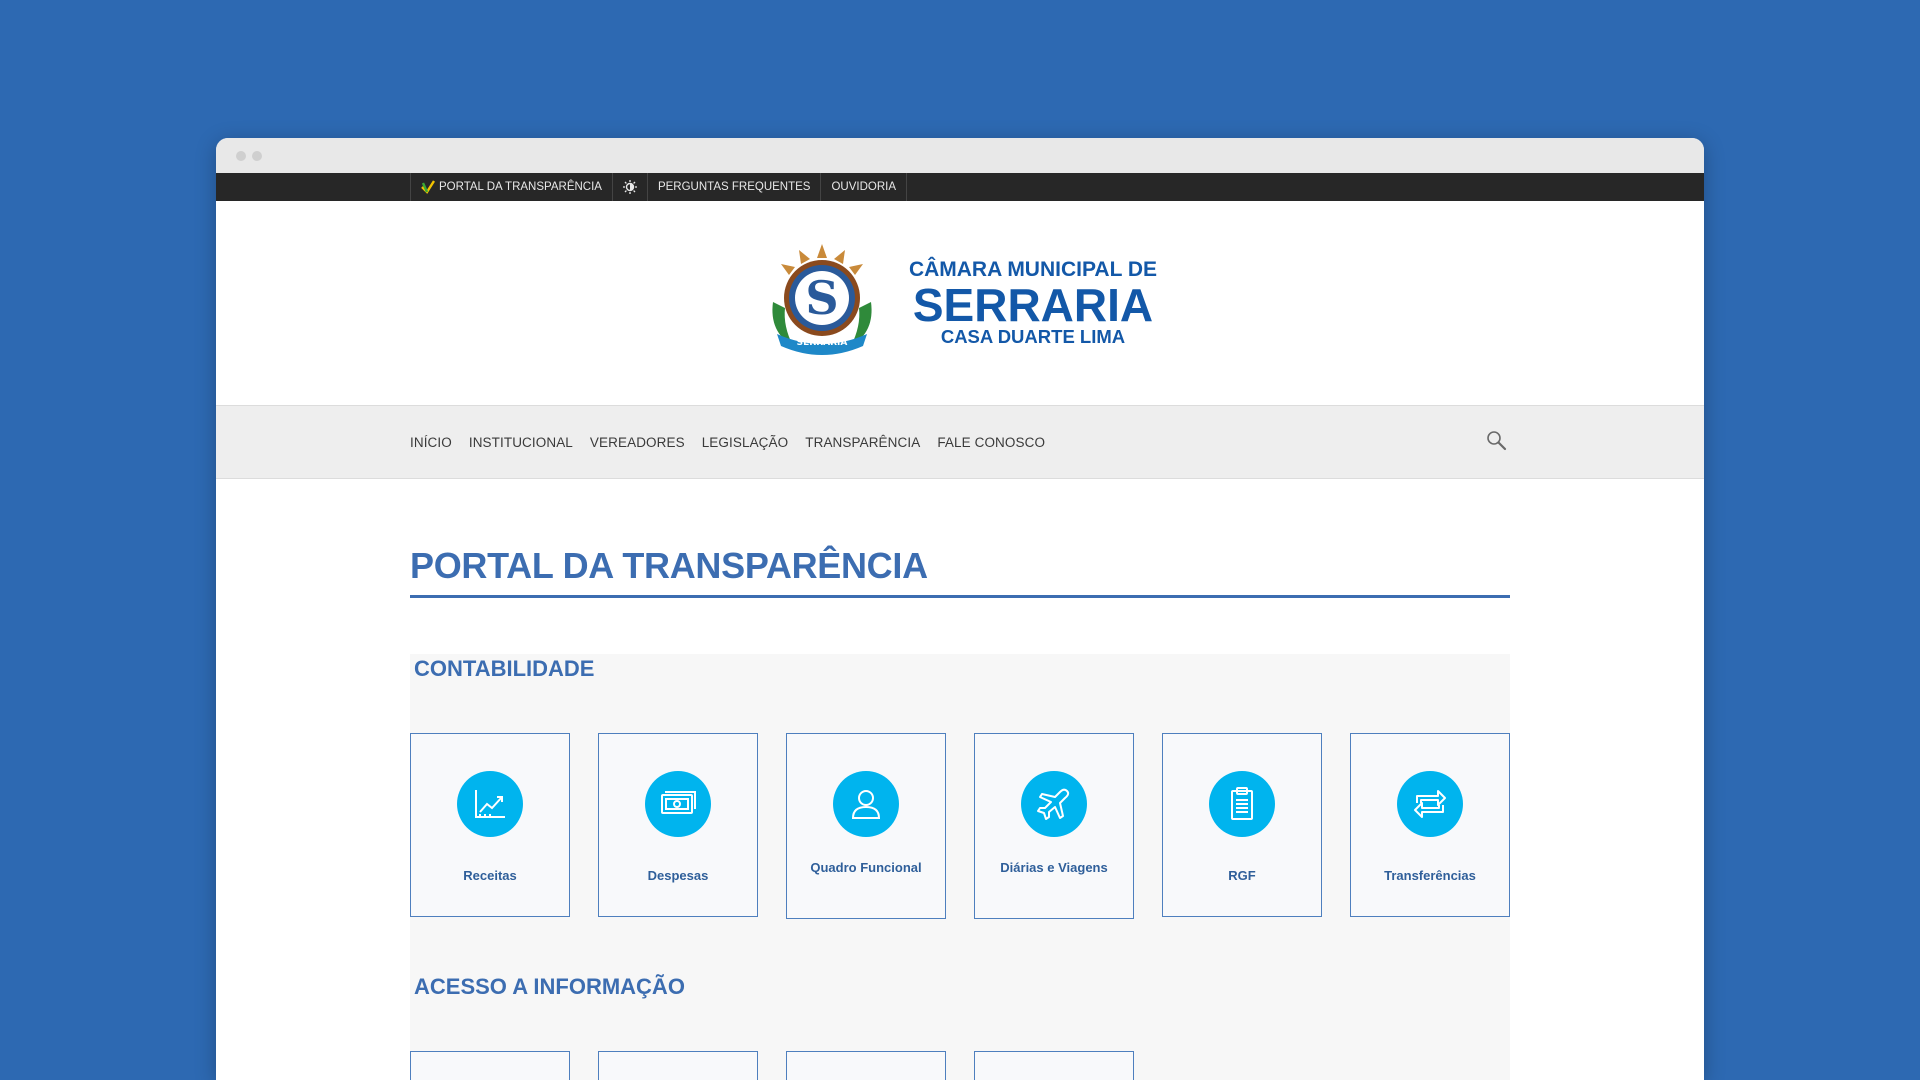 Image resolution: width=1920 pixels, height=1080 pixels. Describe the element at coordinates (1033, 337) in the screenshot. I see `brand-line-3: CASA DUARTE LIMA` at that location.